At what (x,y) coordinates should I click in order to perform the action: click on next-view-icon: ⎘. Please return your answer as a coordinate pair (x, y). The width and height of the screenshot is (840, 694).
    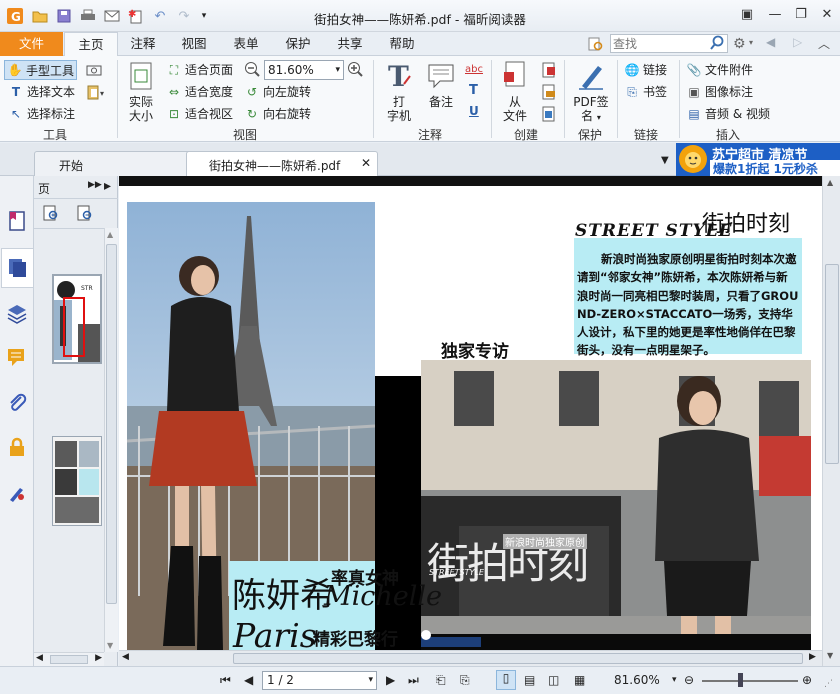
    Looking at the image, I should click on (465, 680).